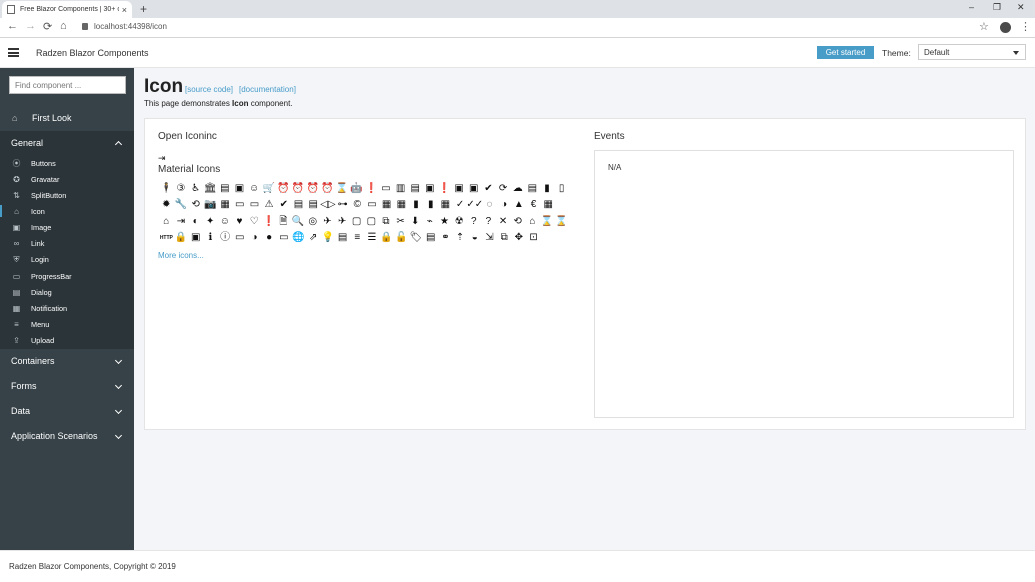  I want to click on theme-dropdown: Default, so click(972, 52).